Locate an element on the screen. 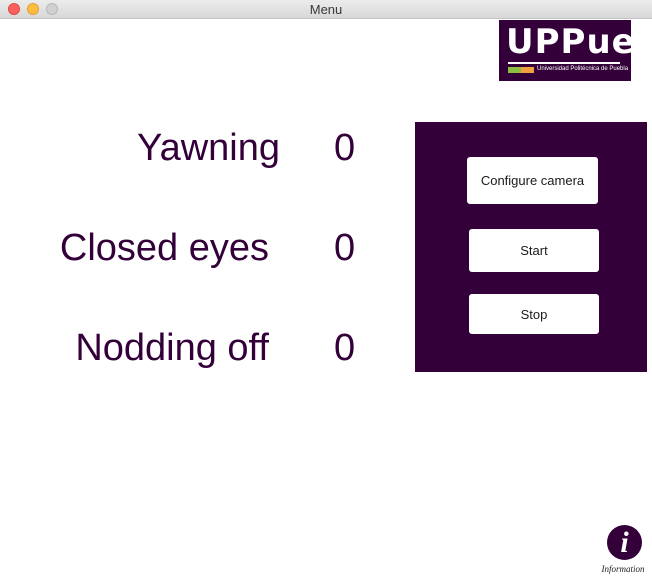  start-button: Start is located at coordinates (534, 250).